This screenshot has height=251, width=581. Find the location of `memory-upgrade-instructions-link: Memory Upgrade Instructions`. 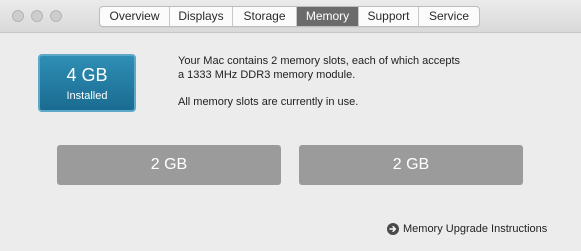

memory-upgrade-instructions-link: Memory Upgrade Instructions is located at coordinates (467, 229).